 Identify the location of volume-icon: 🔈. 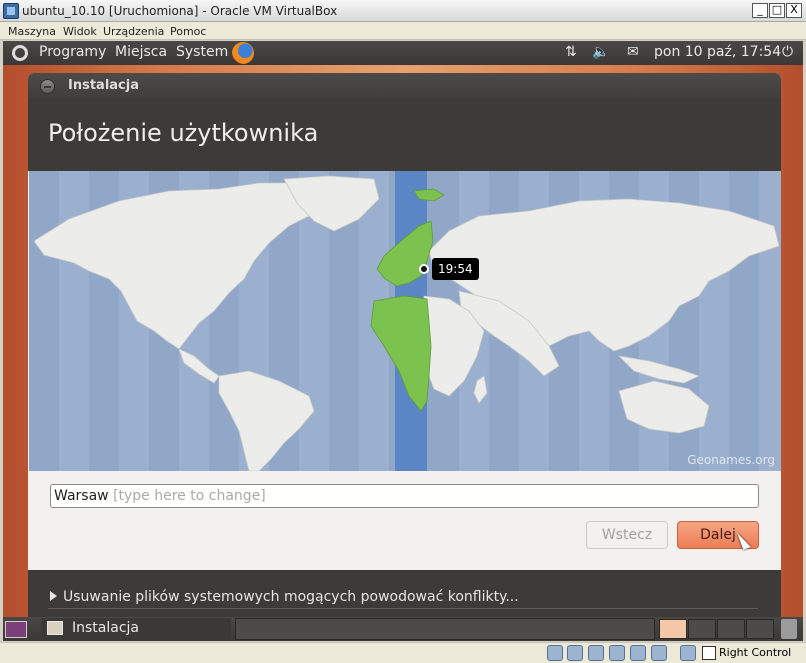
(600, 52).